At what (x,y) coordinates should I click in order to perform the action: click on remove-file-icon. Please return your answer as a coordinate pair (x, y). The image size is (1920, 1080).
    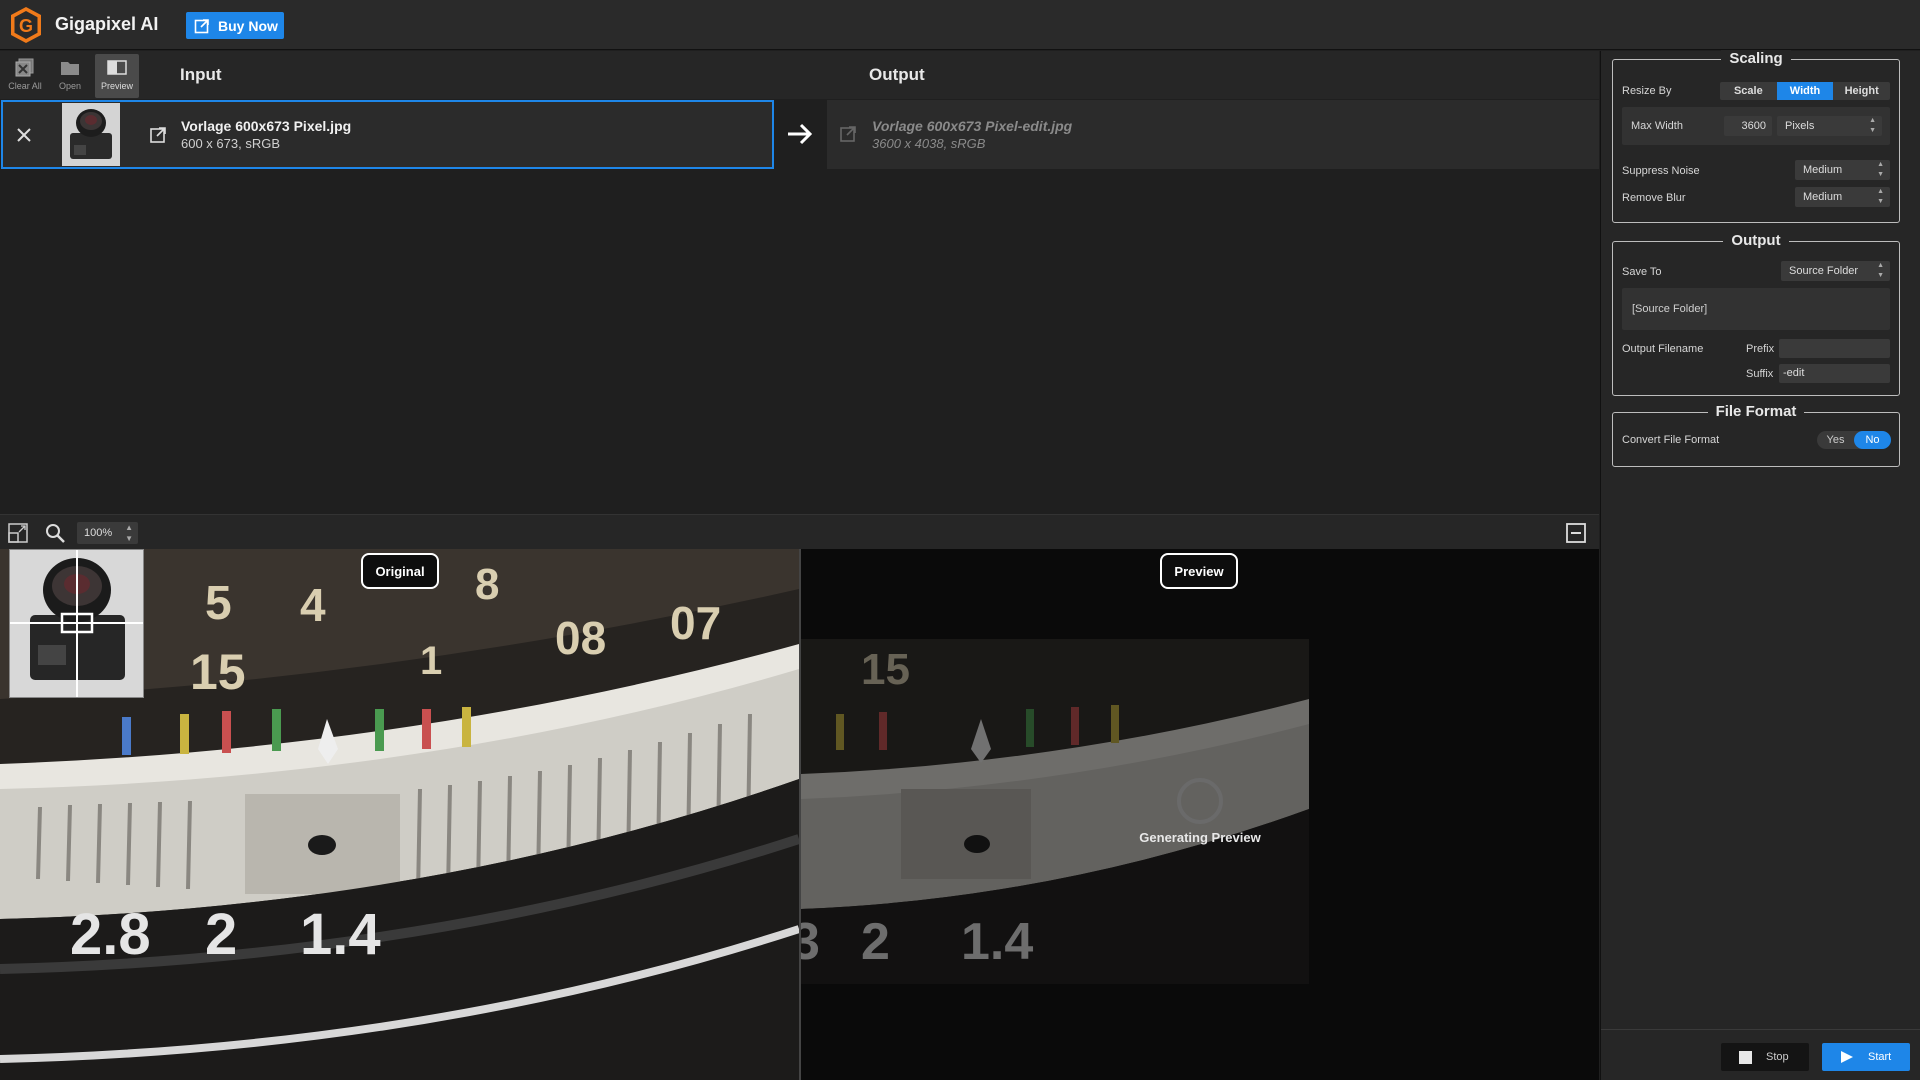
    Looking at the image, I should click on (24, 135).